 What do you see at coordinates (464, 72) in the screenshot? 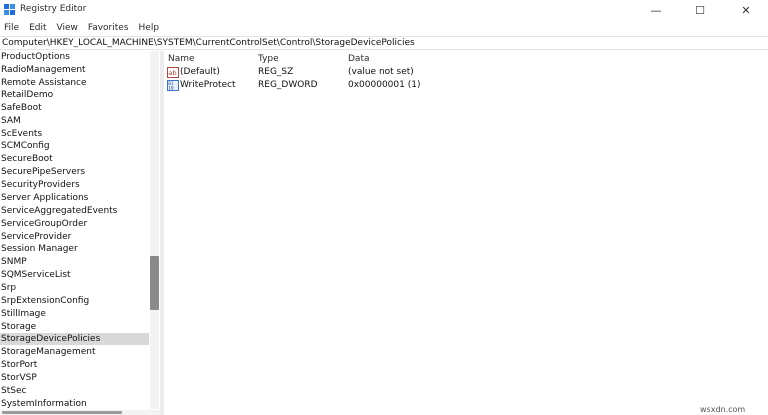
I see `value-row: ab (Default) REG_SZ (value not set)` at bounding box center [464, 72].